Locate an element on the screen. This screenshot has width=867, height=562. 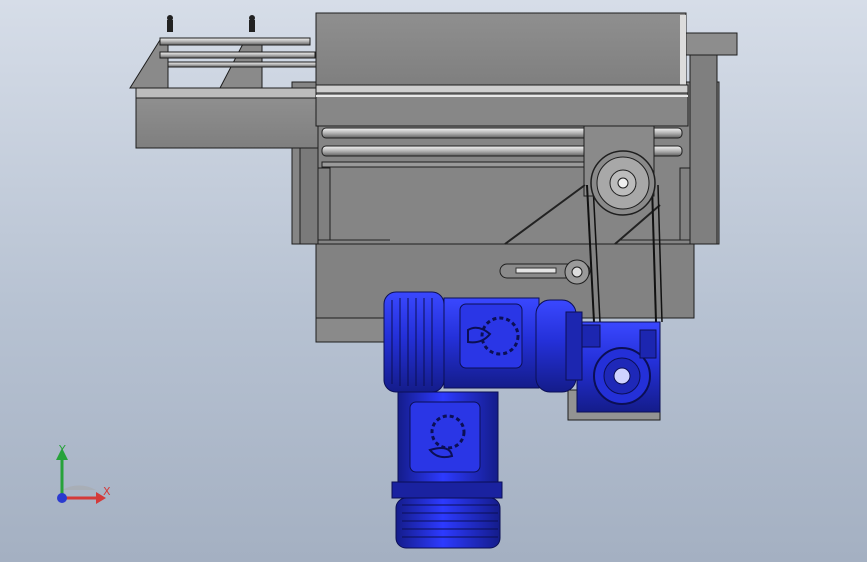
gear-motor-vertical is located at coordinates (447, 470).